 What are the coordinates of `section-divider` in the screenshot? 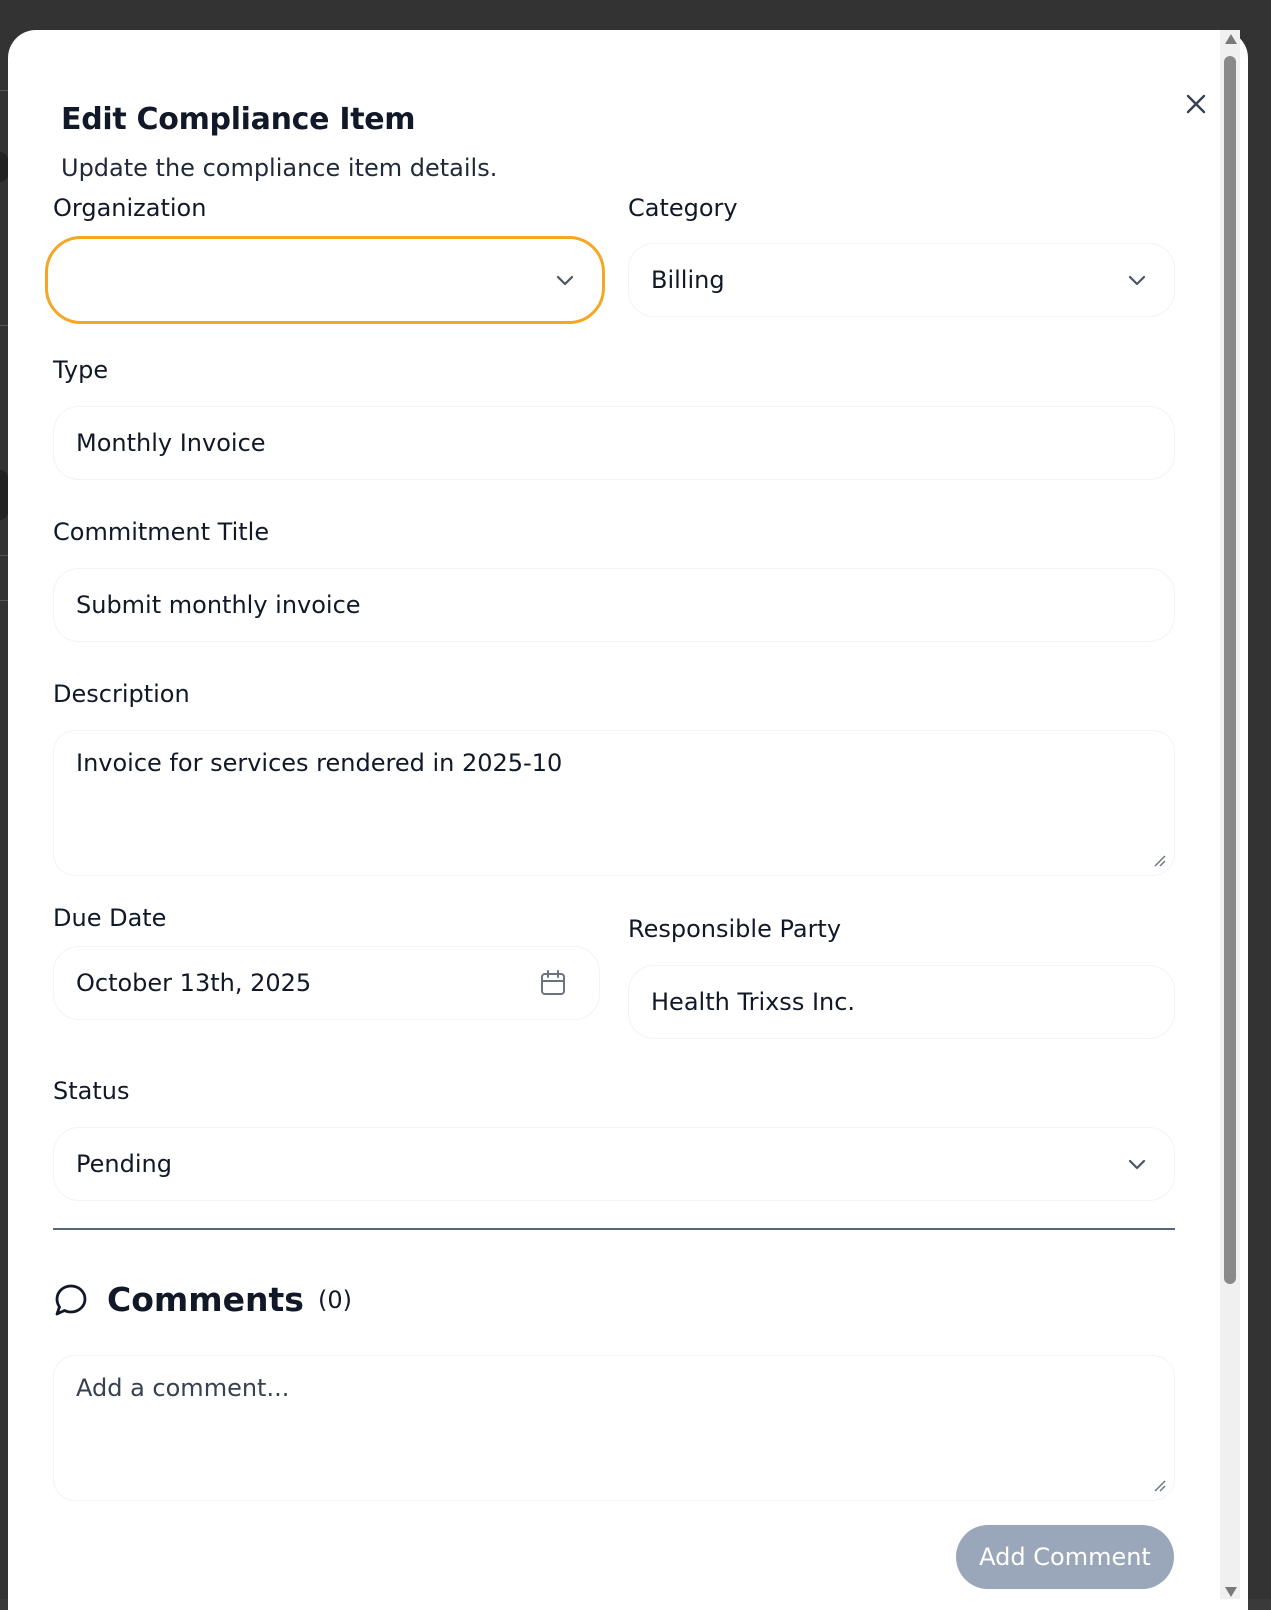 It's located at (614, 1229).